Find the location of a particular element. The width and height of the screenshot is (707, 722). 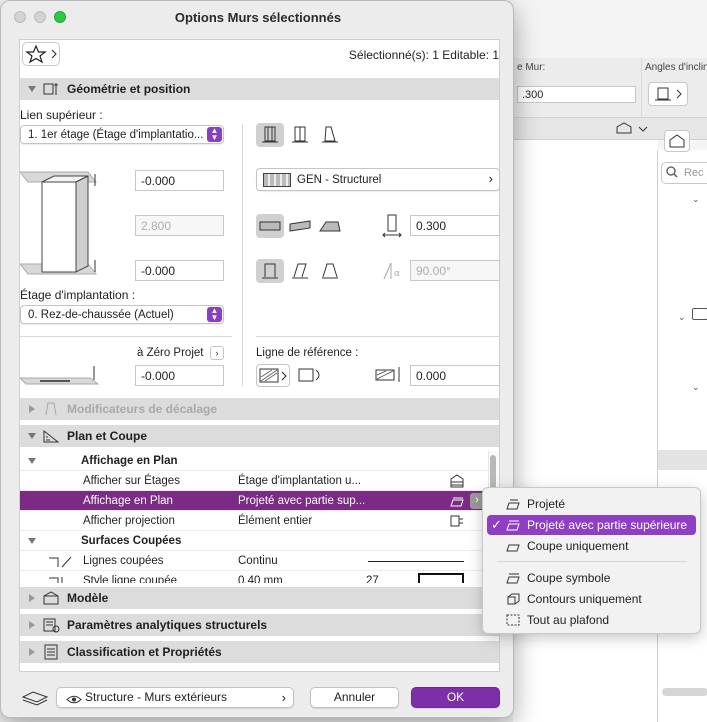

menu-item-coupe-uniquement: Coupe uniquement is located at coordinates (591, 546).